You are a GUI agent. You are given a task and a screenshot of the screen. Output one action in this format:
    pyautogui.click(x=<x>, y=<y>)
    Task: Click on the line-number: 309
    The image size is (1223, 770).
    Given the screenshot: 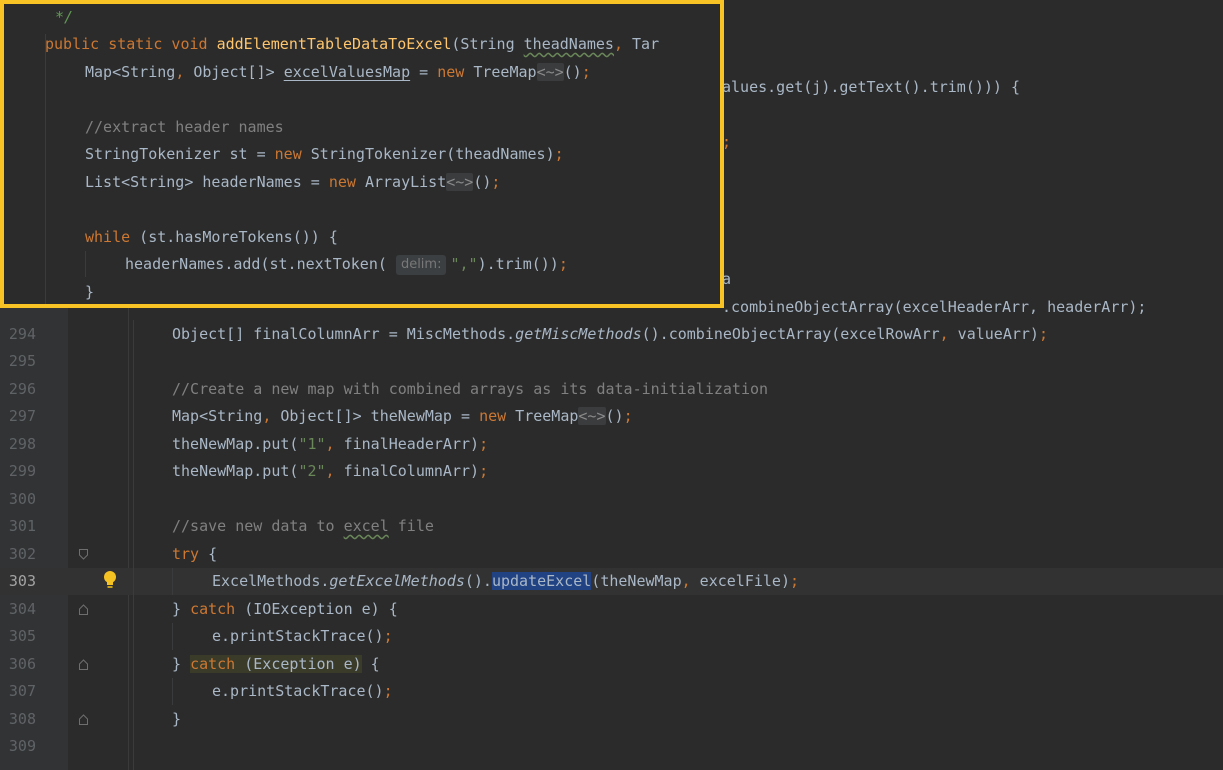 What is the action you would take?
    pyautogui.click(x=22, y=746)
    